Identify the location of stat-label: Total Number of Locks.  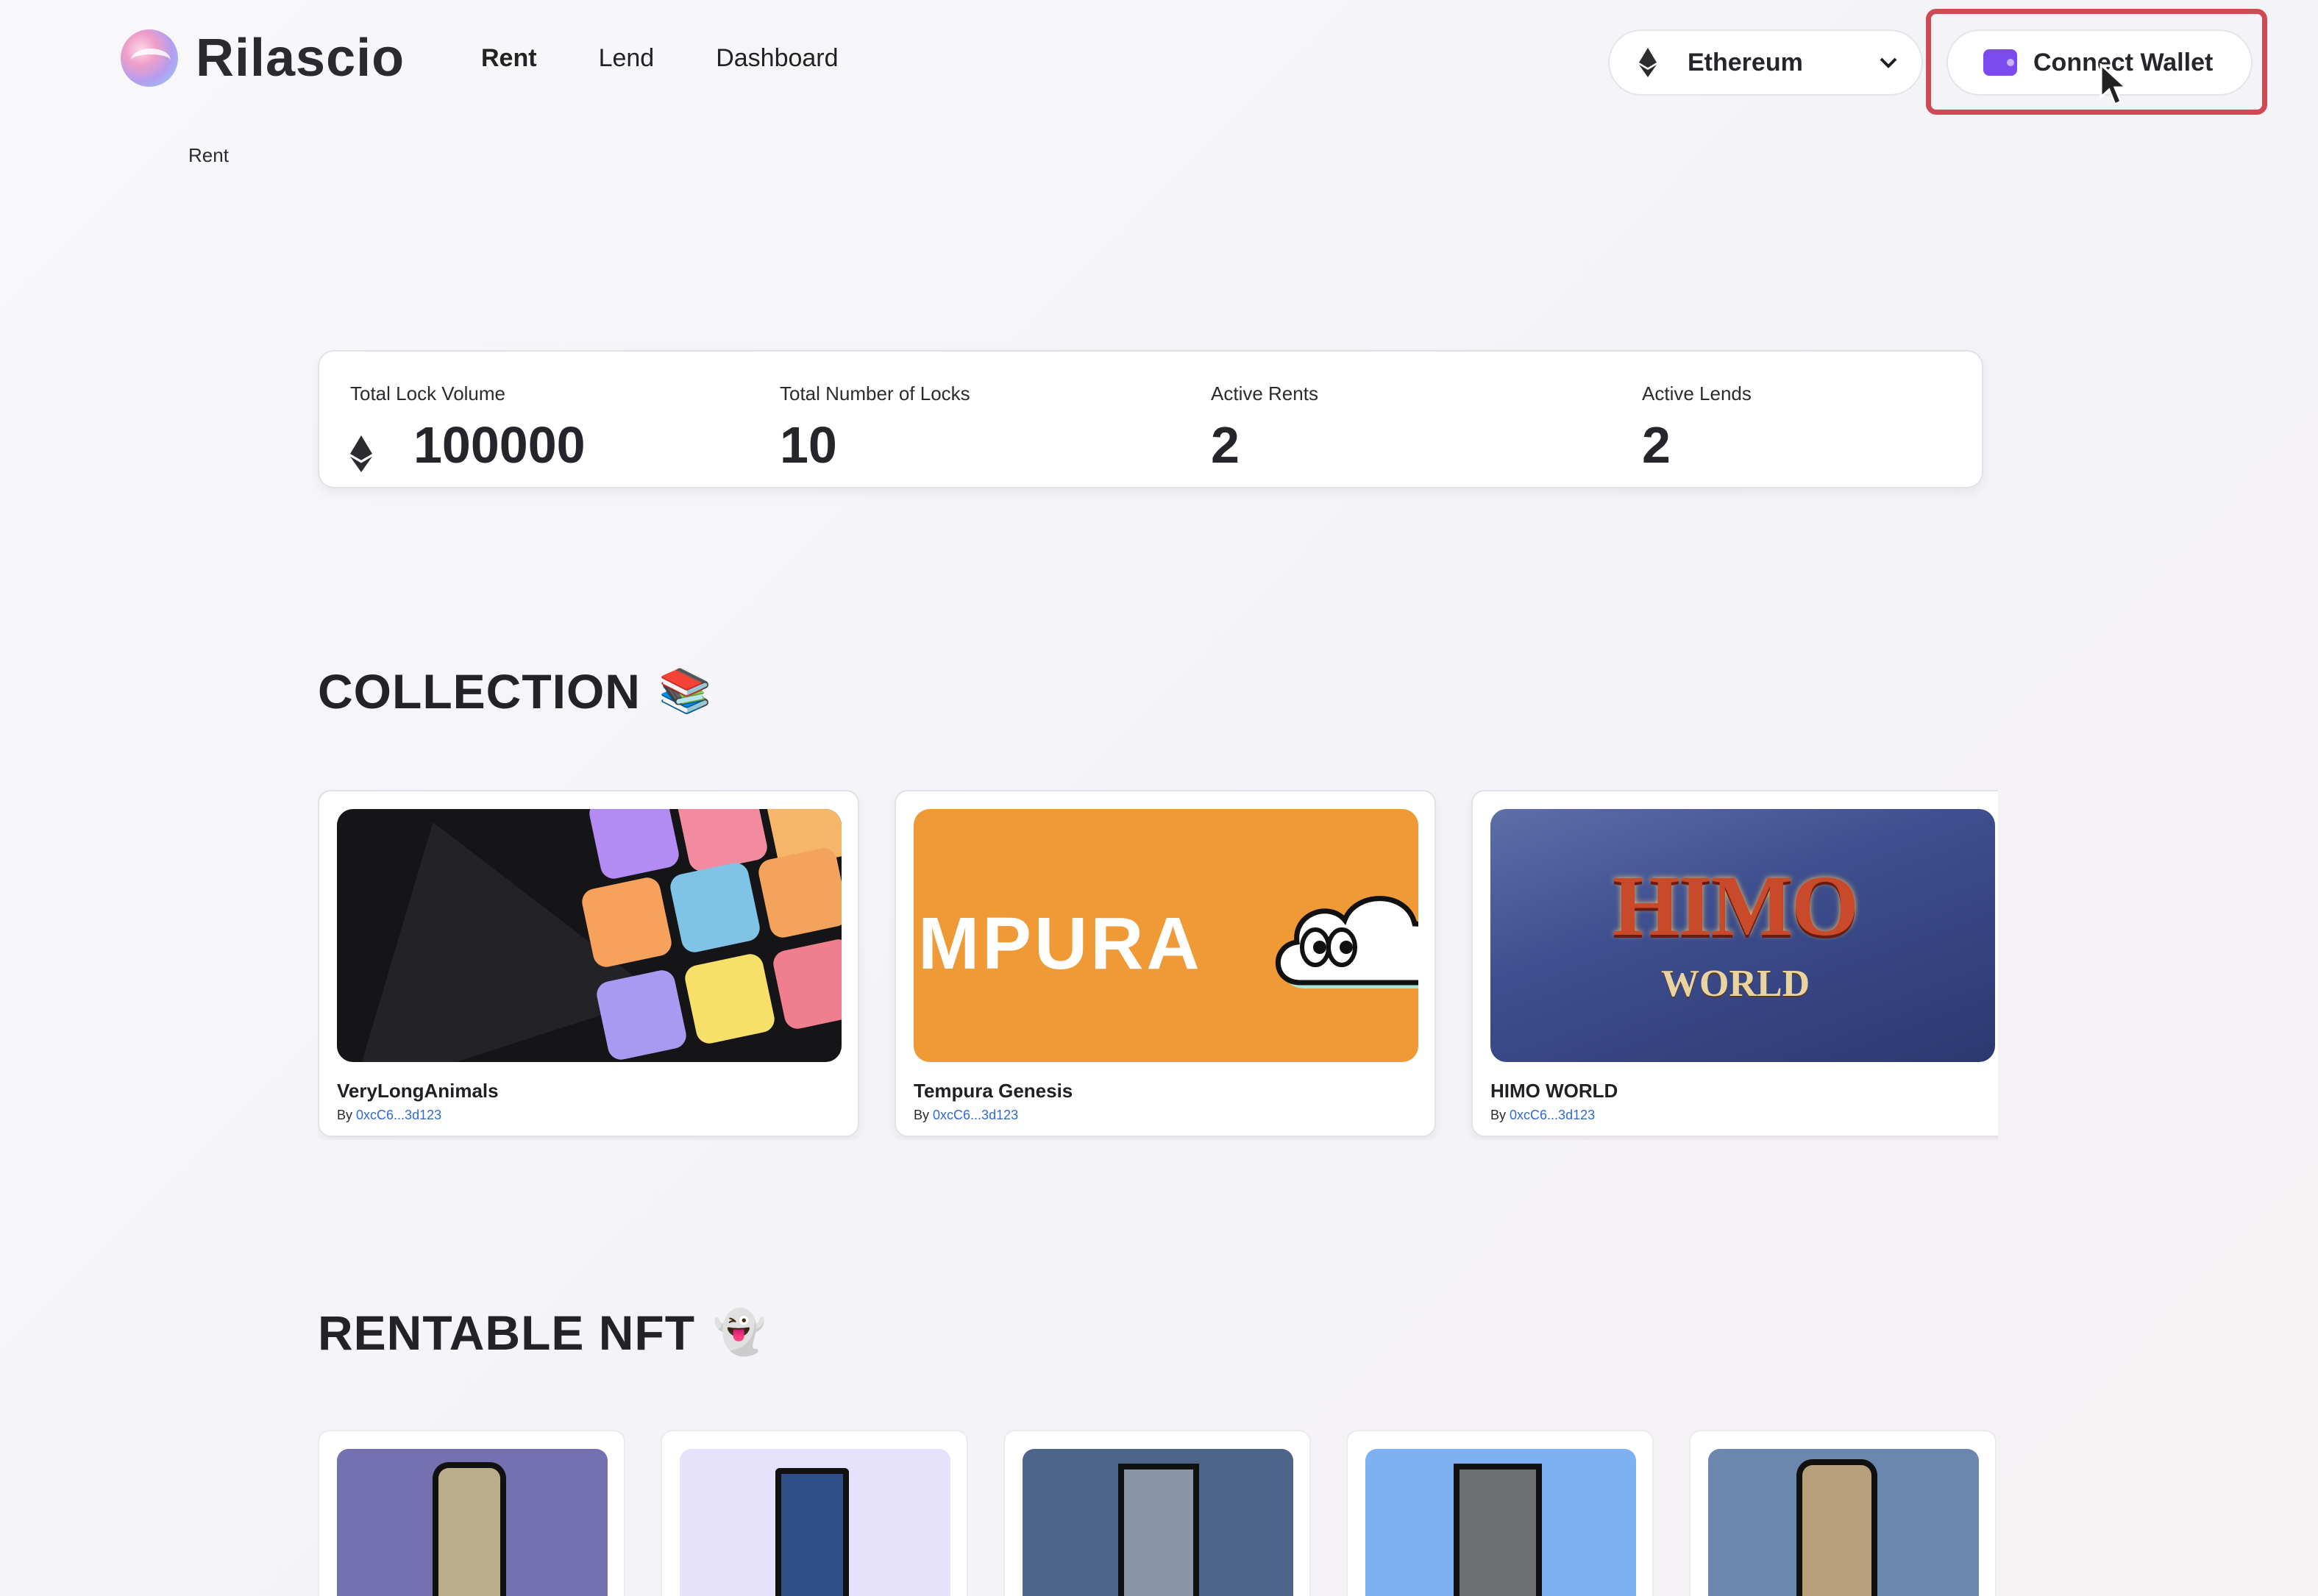
(875, 393).